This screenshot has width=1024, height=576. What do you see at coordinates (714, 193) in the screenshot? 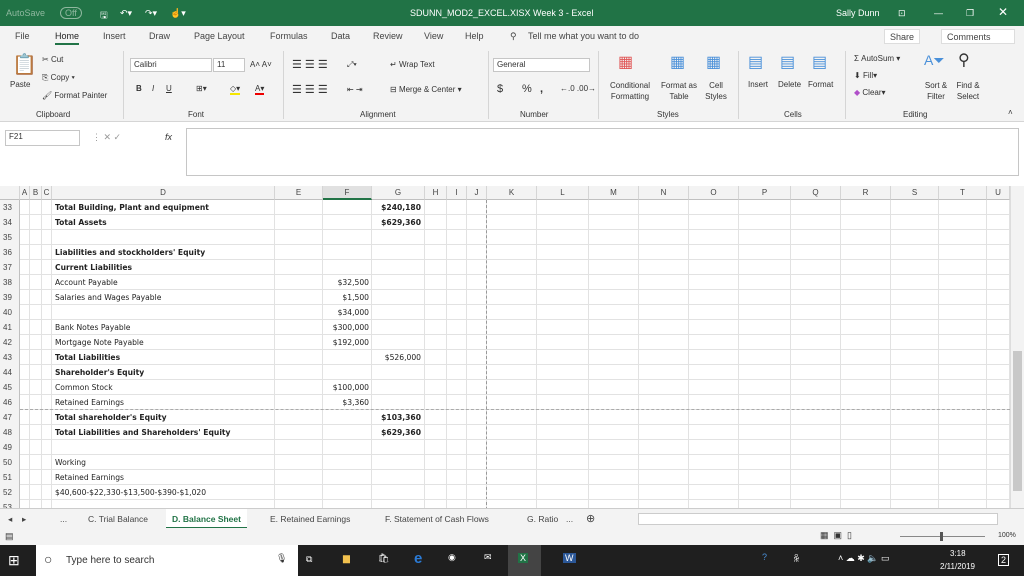
I see `column-header-o: O` at bounding box center [714, 193].